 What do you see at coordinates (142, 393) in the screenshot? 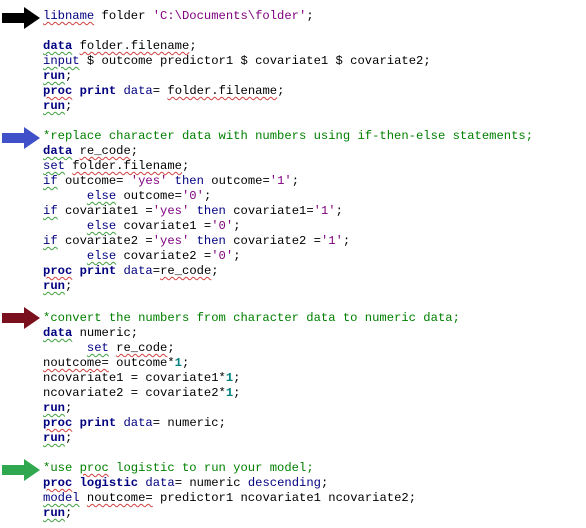
I see `code-line-assign: ncovariate2 = covariate2*1;` at bounding box center [142, 393].